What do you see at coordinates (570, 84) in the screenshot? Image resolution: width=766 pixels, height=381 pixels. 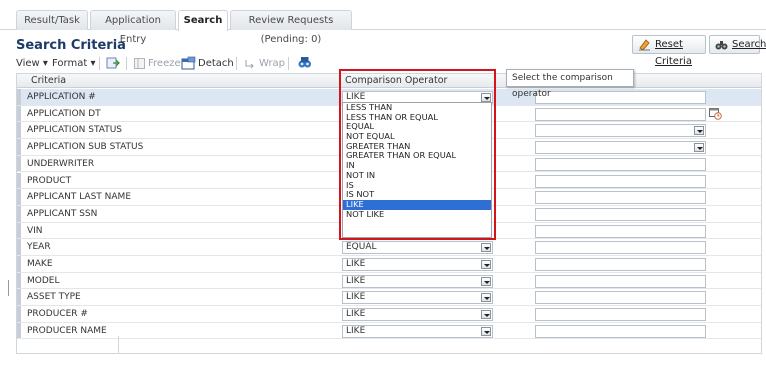 I see `operator-tooltip: Select the comparison operator` at bounding box center [570, 84].